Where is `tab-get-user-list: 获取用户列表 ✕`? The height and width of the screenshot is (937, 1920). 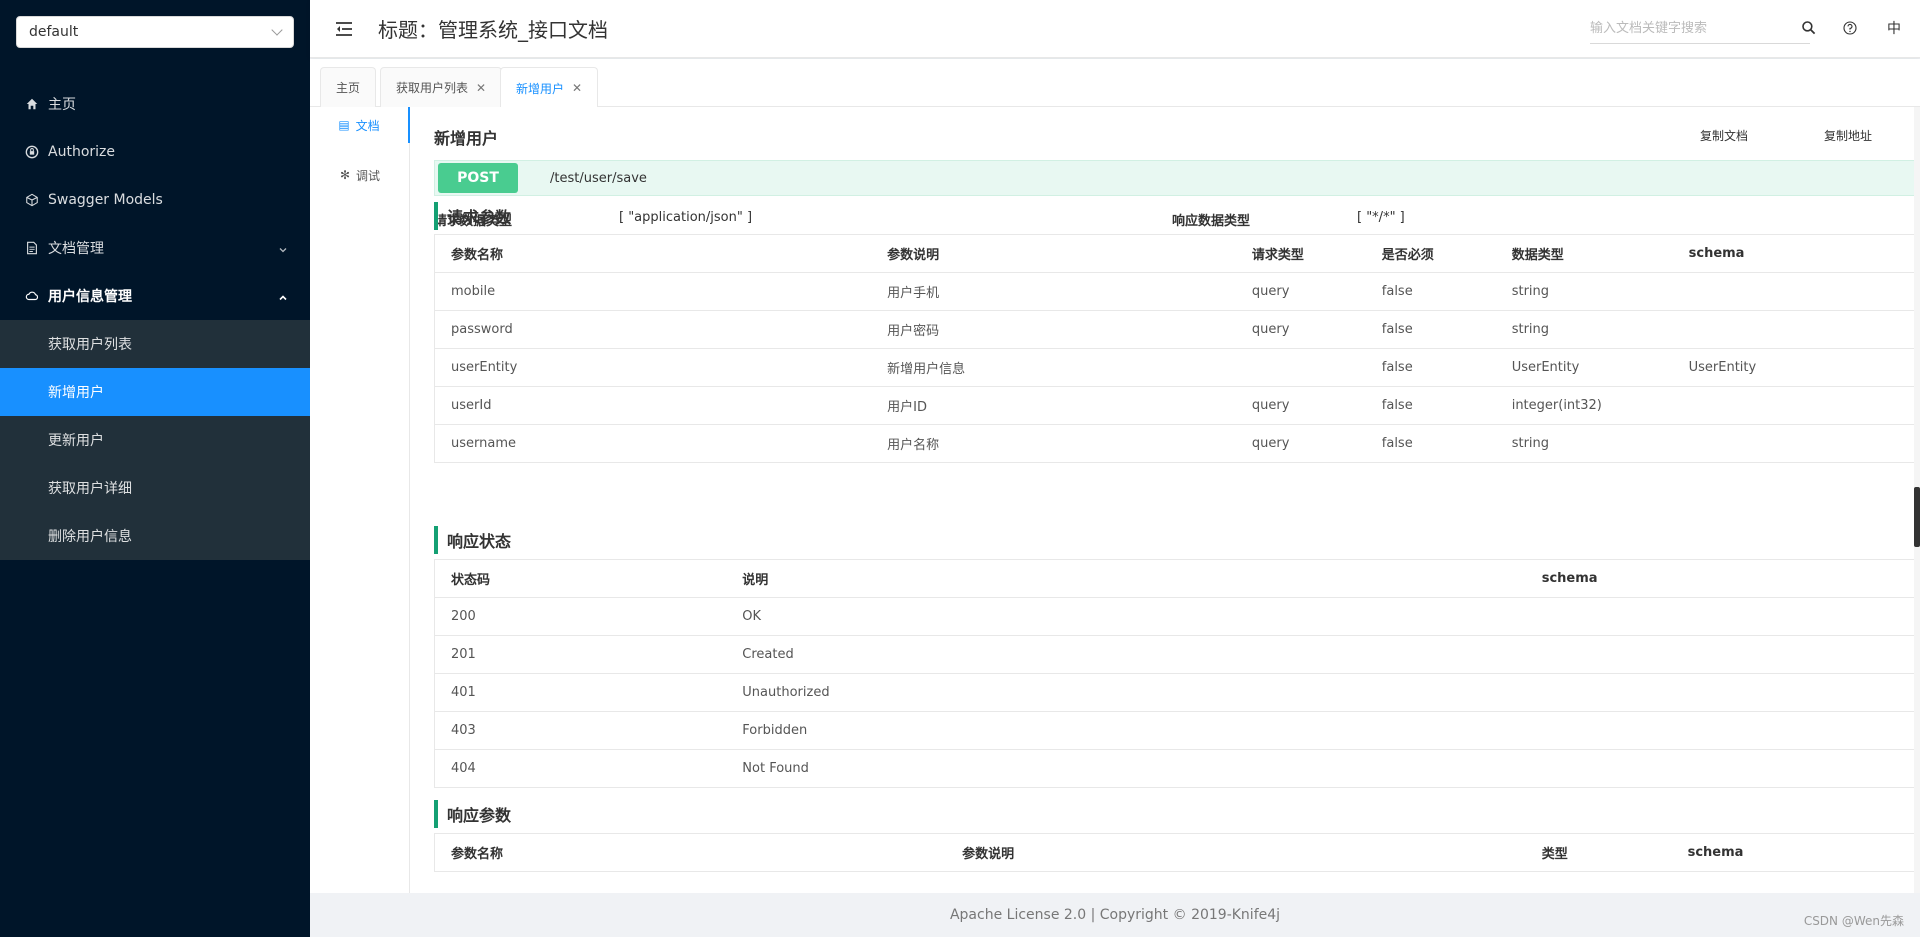
tab-get-user-list: 获取用户列表 ✕ is located at coordinates (441, 87).